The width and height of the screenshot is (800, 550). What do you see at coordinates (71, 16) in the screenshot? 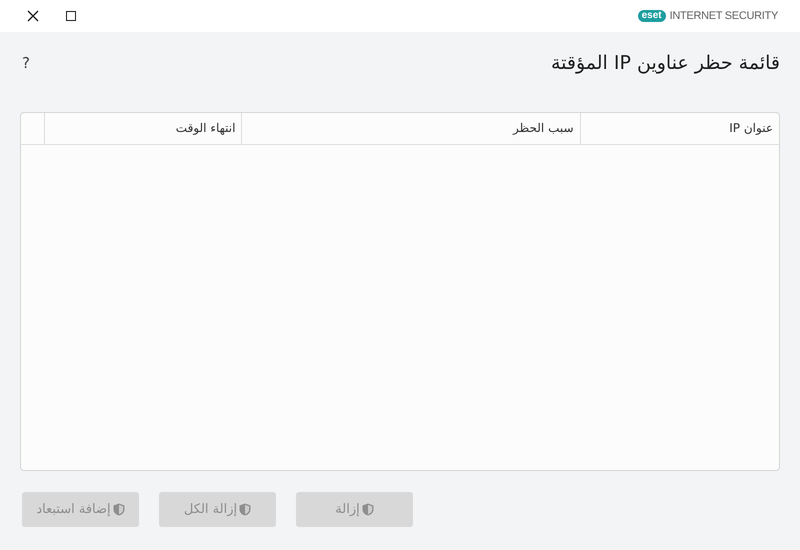
I see `maximize-icon` at bounding box center [71, 16].